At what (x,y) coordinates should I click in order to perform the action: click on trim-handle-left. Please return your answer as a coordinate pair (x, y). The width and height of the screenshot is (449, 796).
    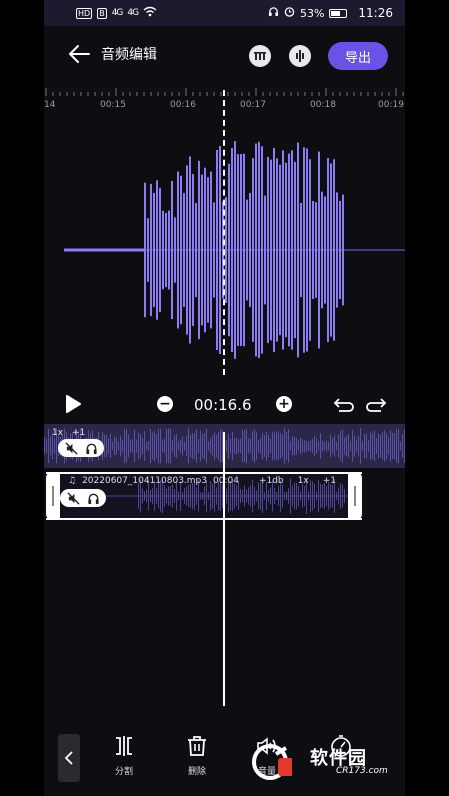
    Looking at the image, I should click on (53, 496).